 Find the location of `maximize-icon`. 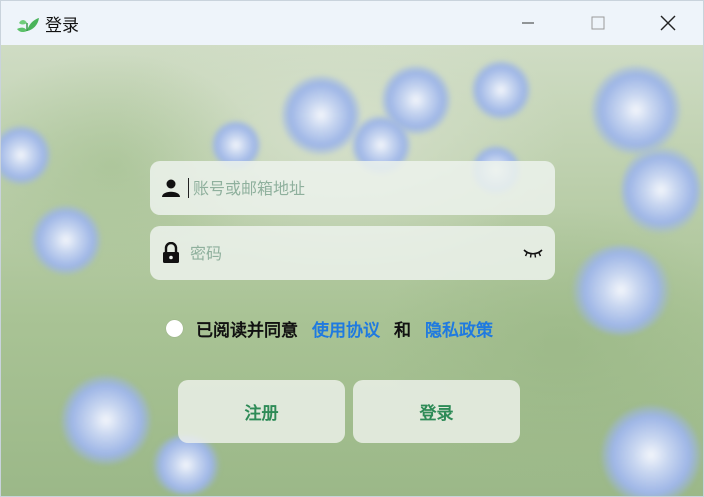

maximize-icon is located at coordinates (598, 23).